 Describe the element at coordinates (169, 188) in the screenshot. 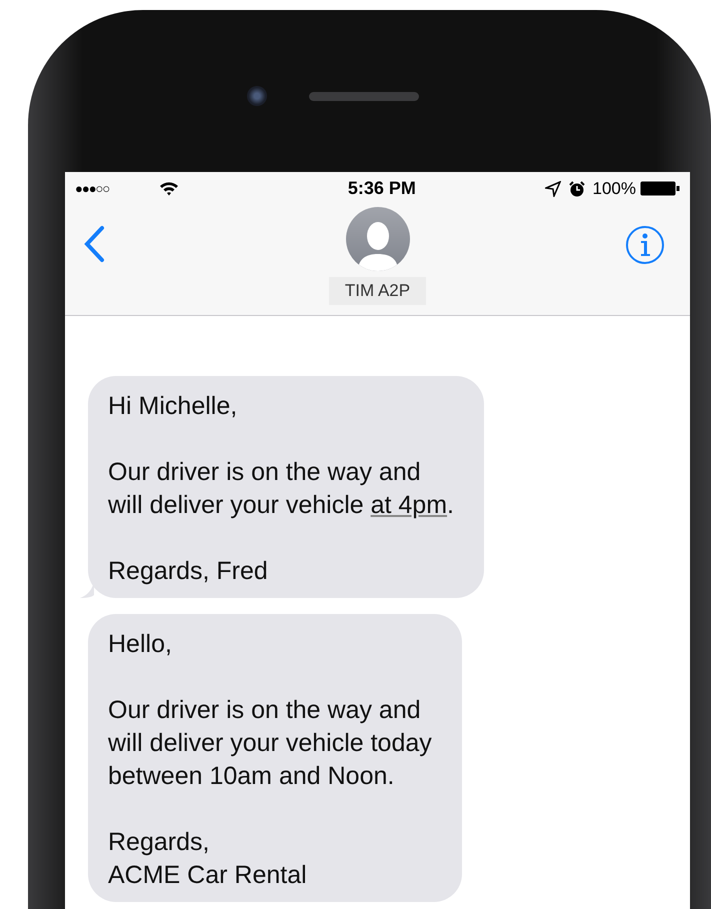

I see `wifi-icon` at that location.